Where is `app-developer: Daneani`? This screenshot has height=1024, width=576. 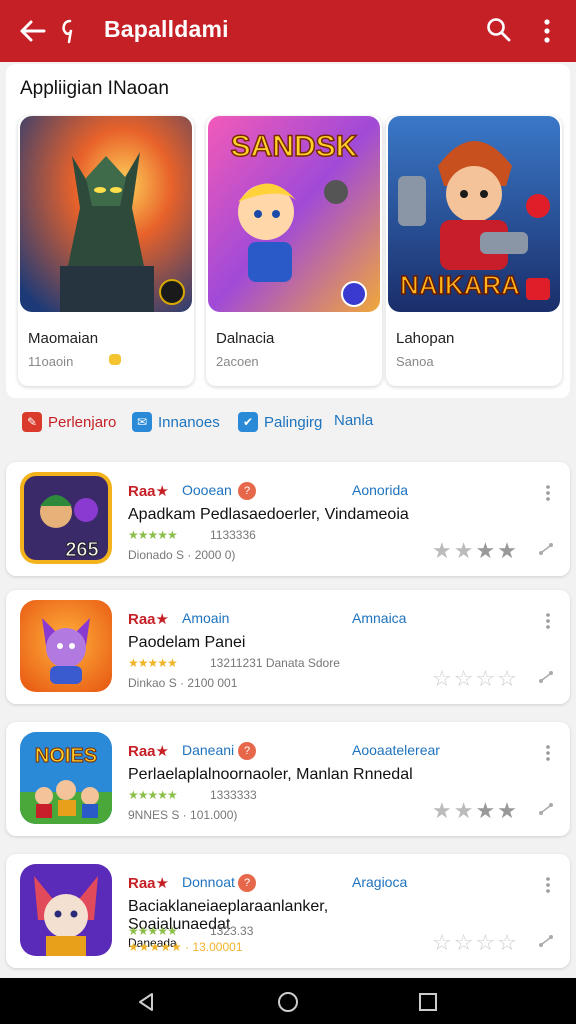
app-developer: Daneani is located at coordinates (208, 750).